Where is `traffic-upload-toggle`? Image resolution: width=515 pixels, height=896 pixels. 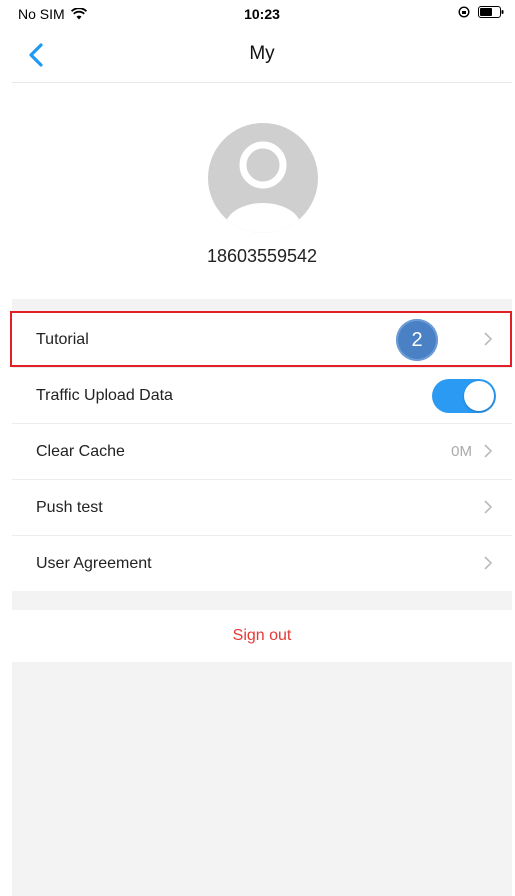 traffic-upload-toggle is located at coordinates (464, 396).